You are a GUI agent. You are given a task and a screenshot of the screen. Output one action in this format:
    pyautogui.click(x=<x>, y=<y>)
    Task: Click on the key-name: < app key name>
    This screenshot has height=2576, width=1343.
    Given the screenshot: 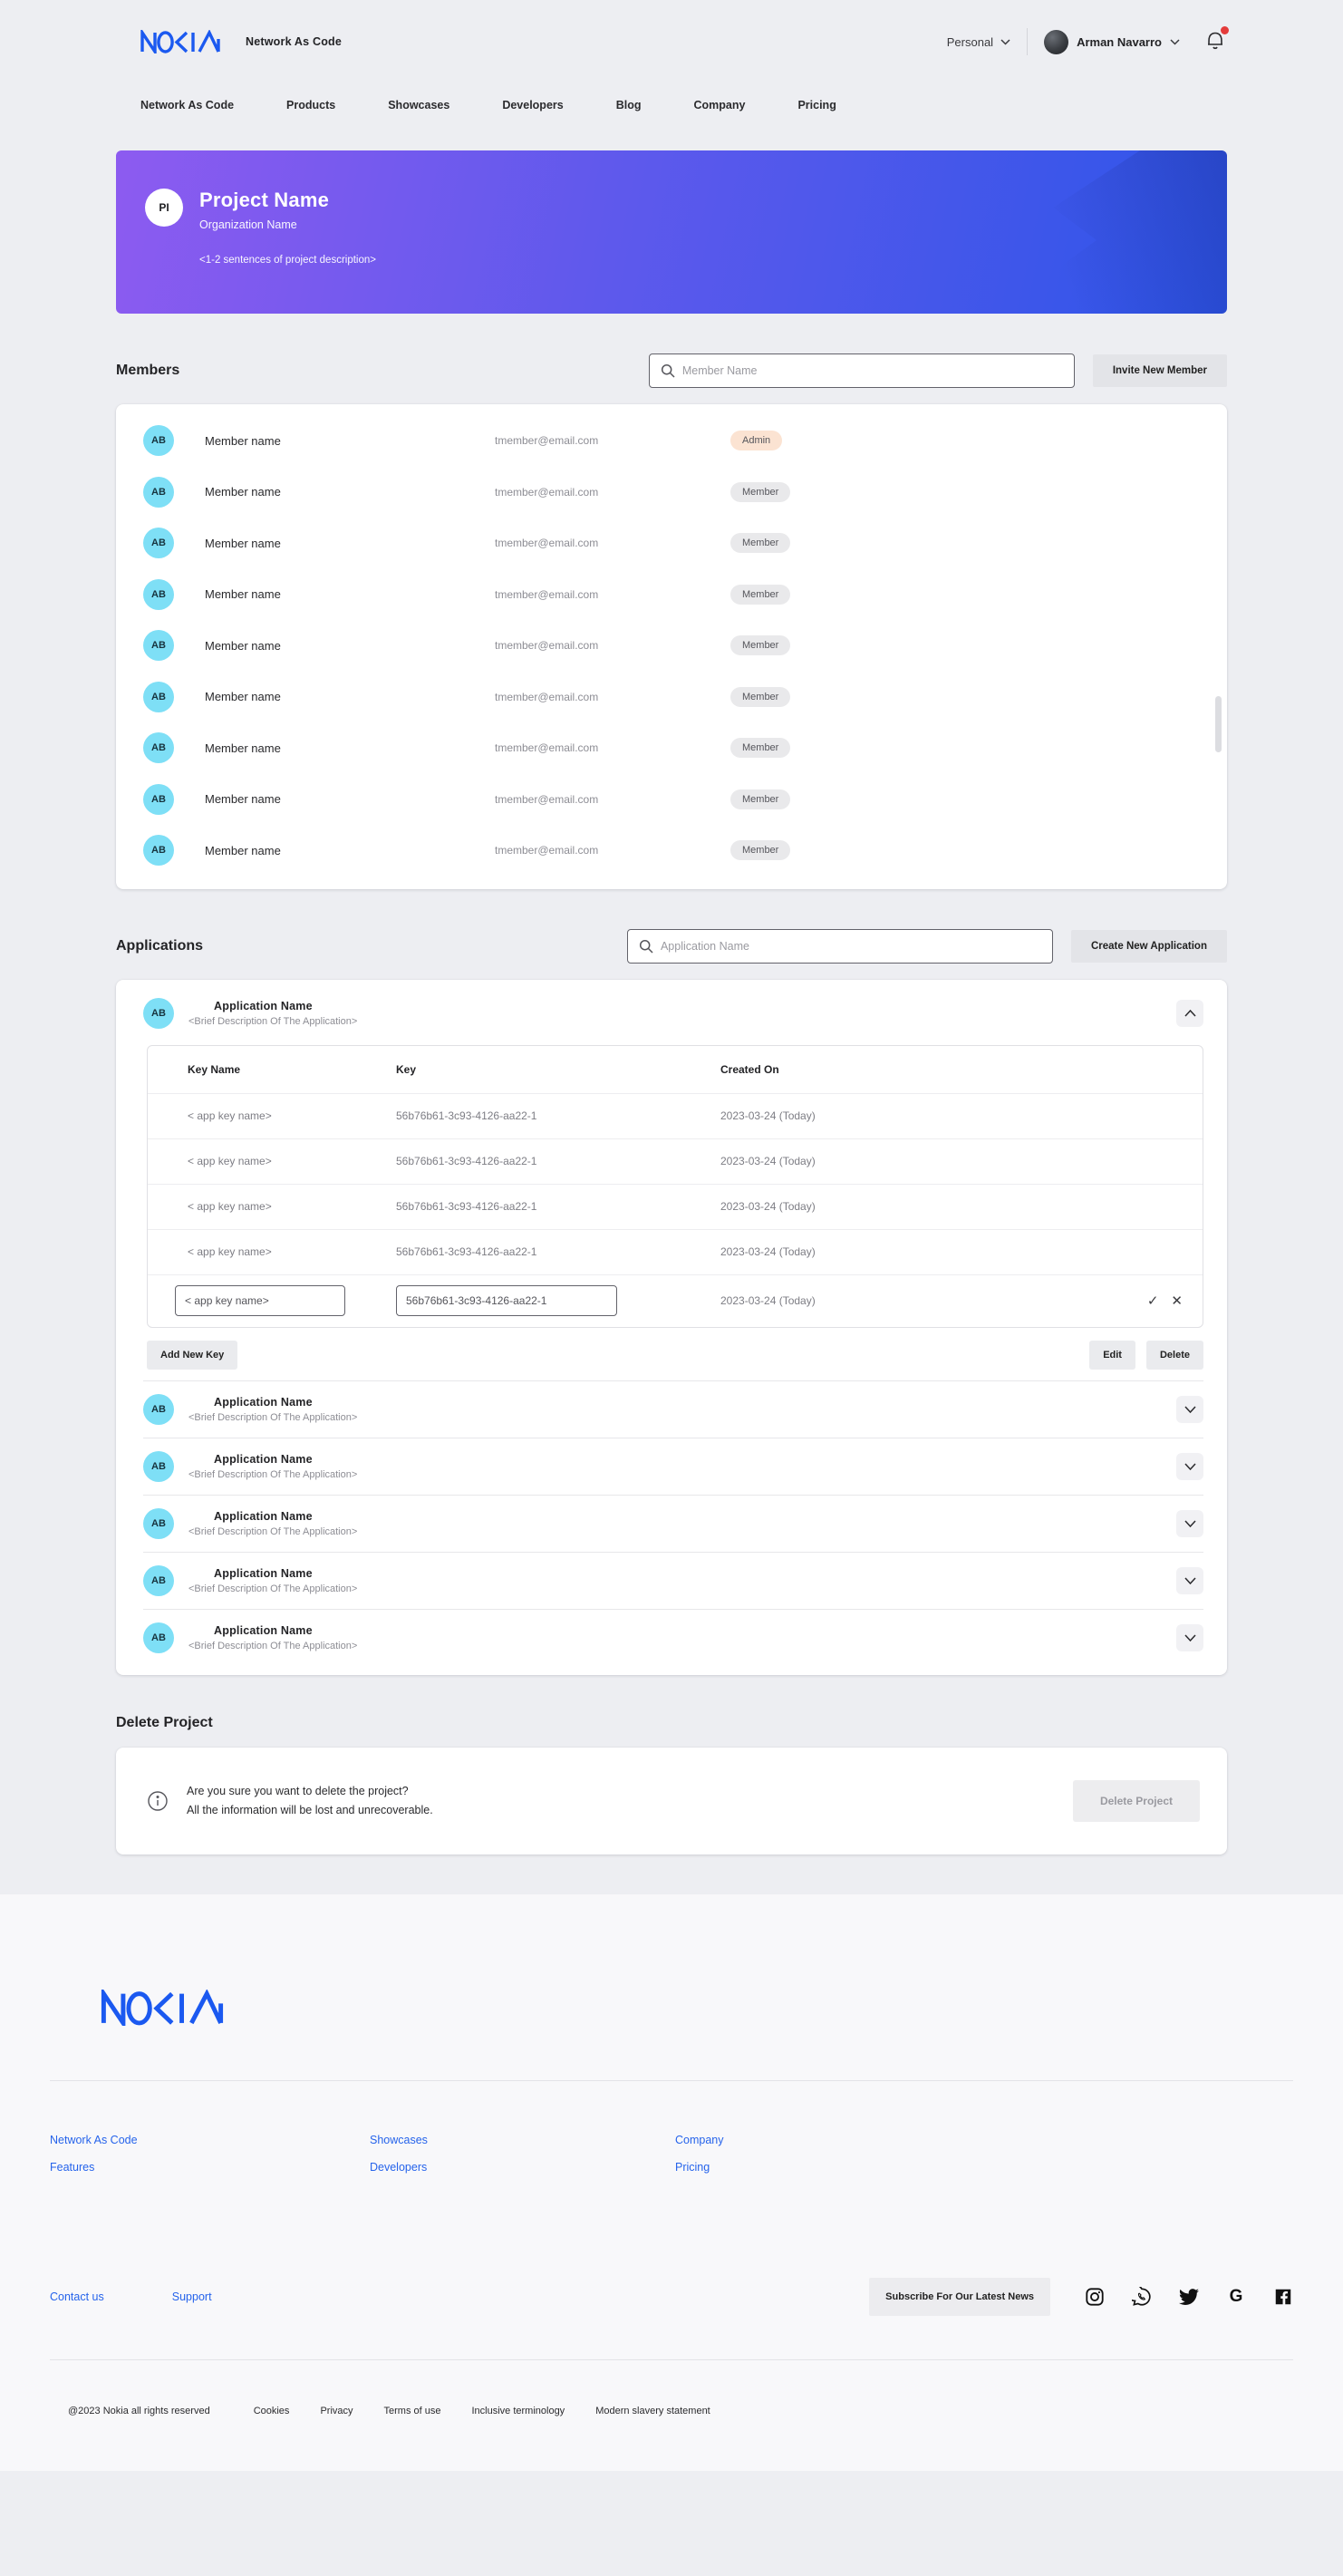 What is the action you would take?
    pyautogui.click(x=230, y=1251)
    